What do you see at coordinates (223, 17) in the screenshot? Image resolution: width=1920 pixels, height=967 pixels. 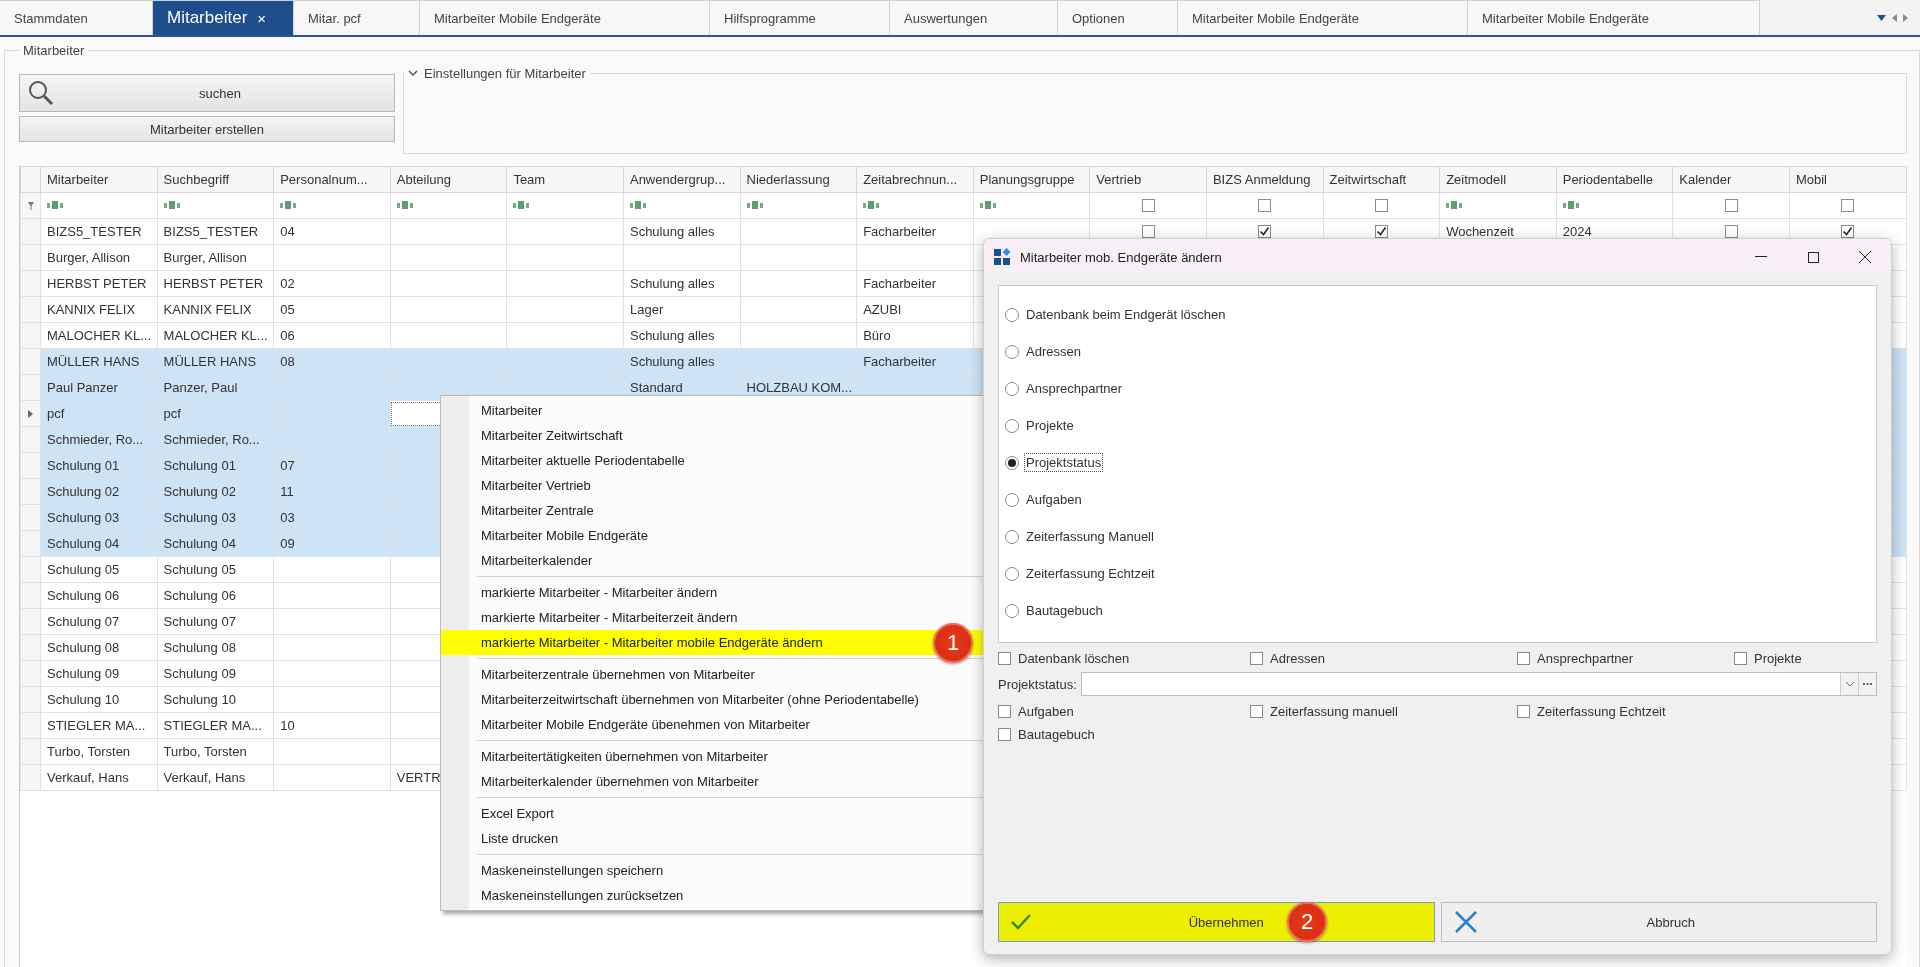 I see `tab: Mitarbeiter ×` at bounding box center [223, 17].